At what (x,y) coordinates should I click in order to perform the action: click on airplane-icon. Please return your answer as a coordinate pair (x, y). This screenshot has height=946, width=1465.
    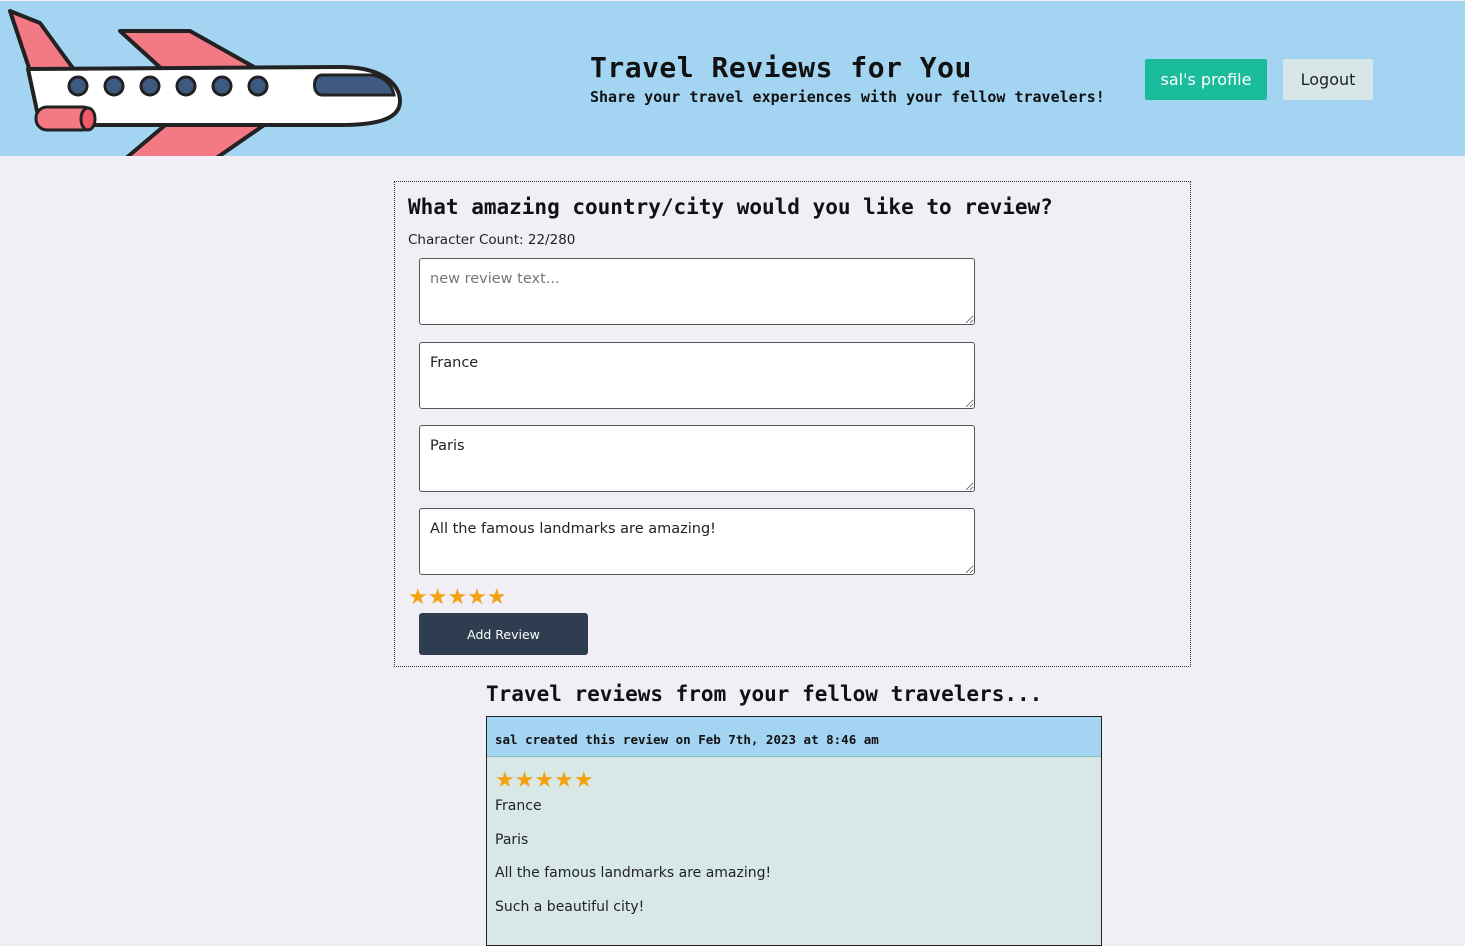
    Looking at the image, I should click on (205, 82).